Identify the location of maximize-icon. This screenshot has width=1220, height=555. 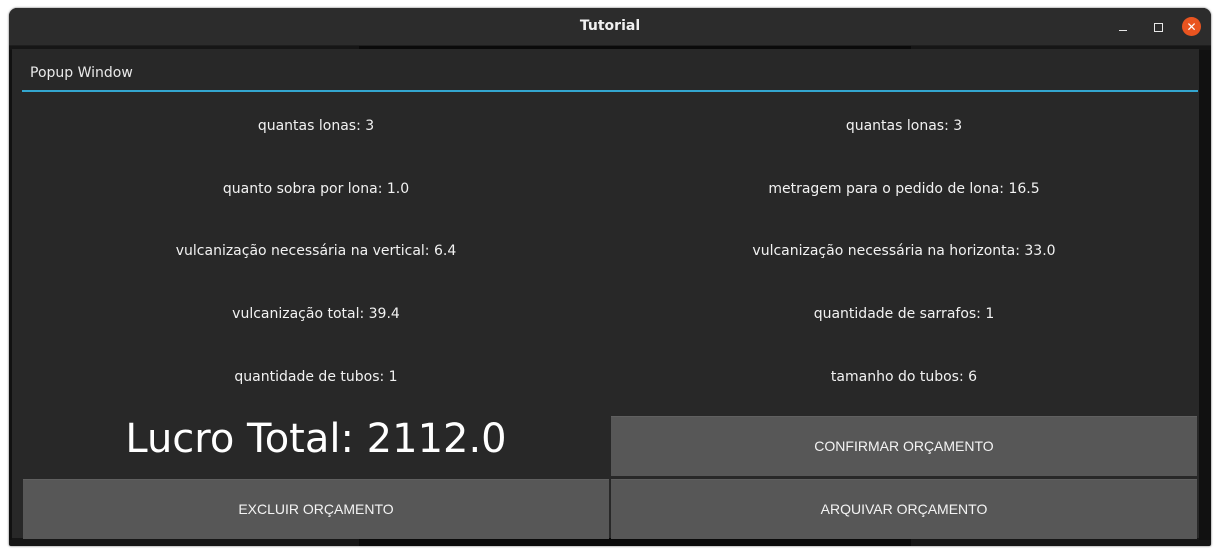
(1158, 27).